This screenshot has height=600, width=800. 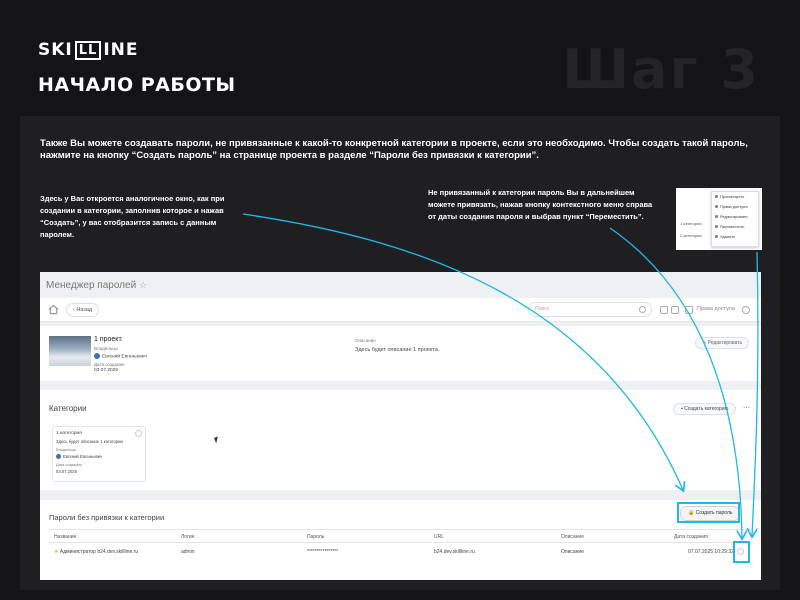 What do you see at coordinates (106, 370) in the screenshot?
I see `project-created: 03.07.2025` at bounding box center [106, 370].